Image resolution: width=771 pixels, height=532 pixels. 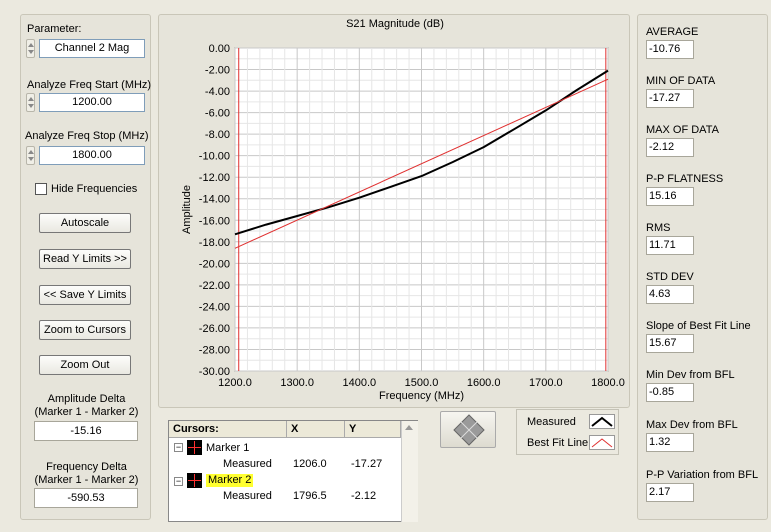 I want to click on cursor-move-button, so click(x=468, y=429).